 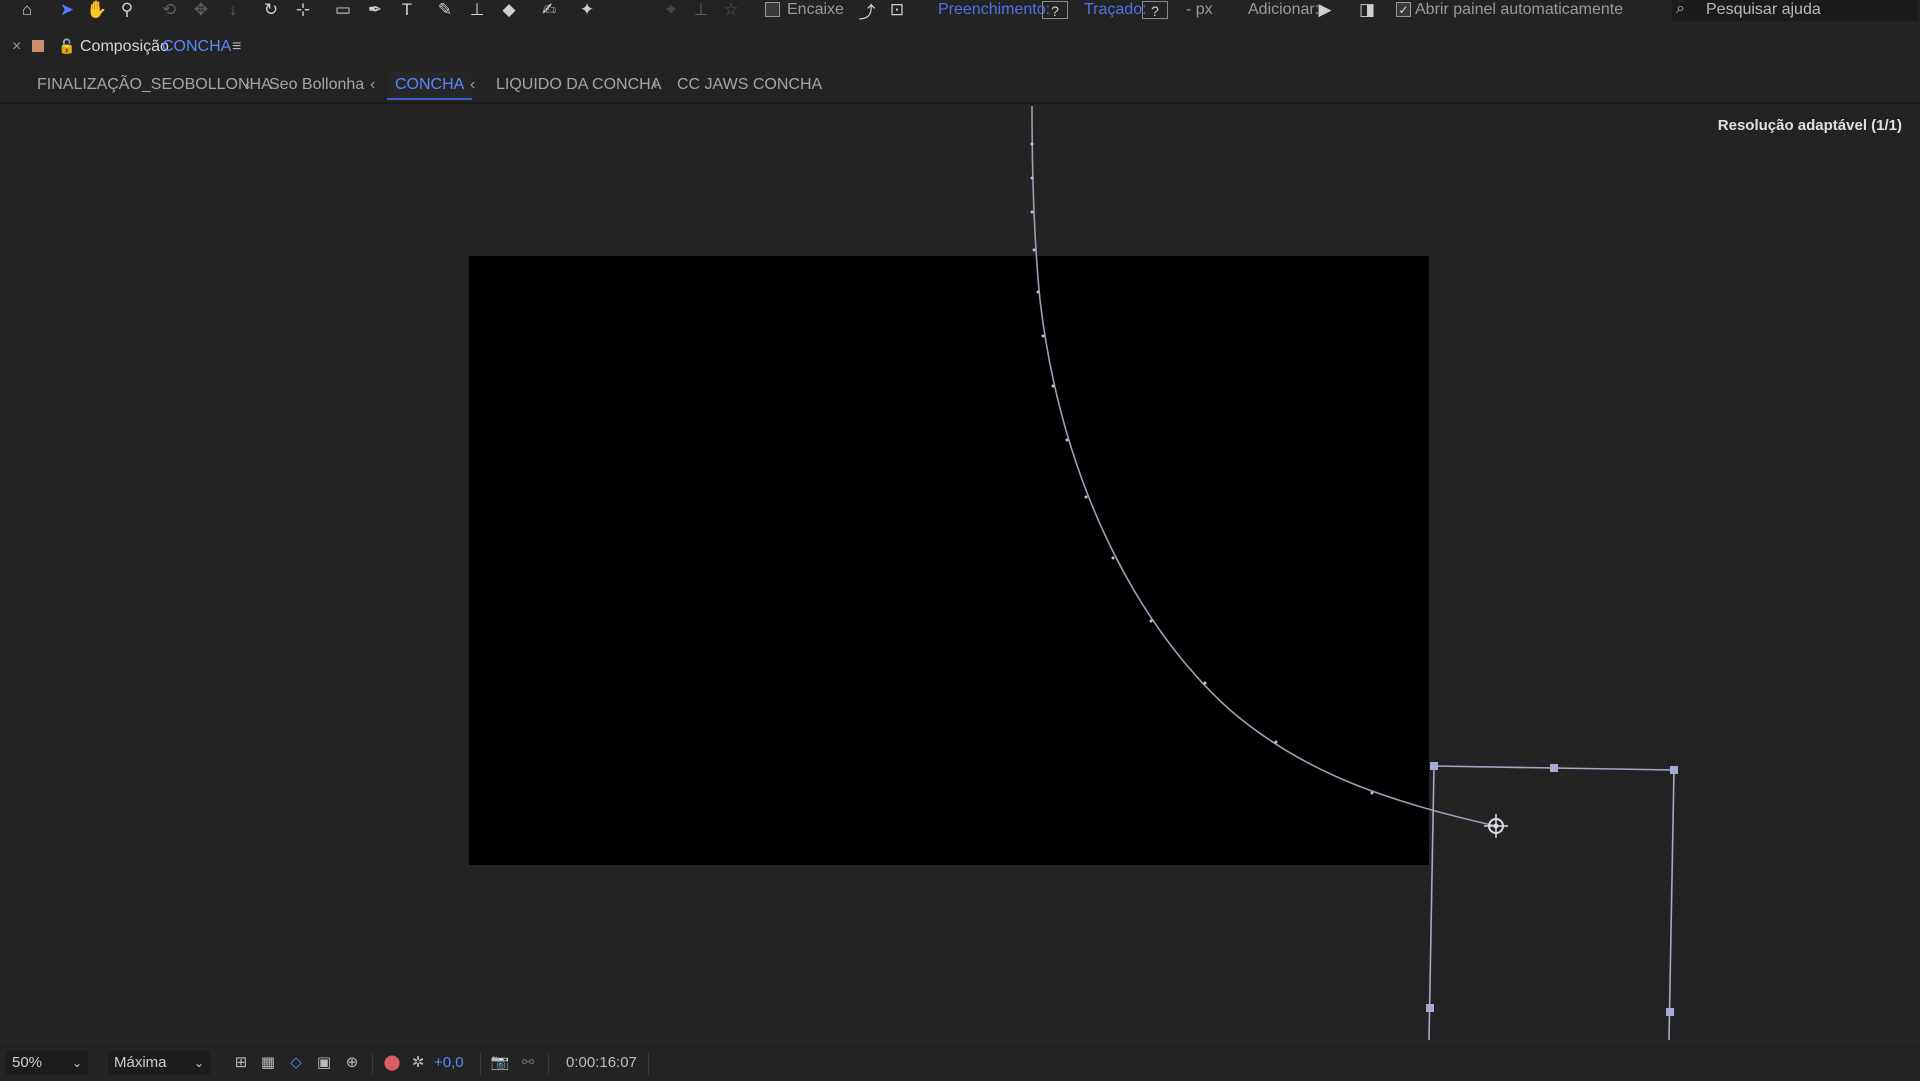 I want to click on show-snapshot-icon: ⚯, so click(x=528, y=1063).